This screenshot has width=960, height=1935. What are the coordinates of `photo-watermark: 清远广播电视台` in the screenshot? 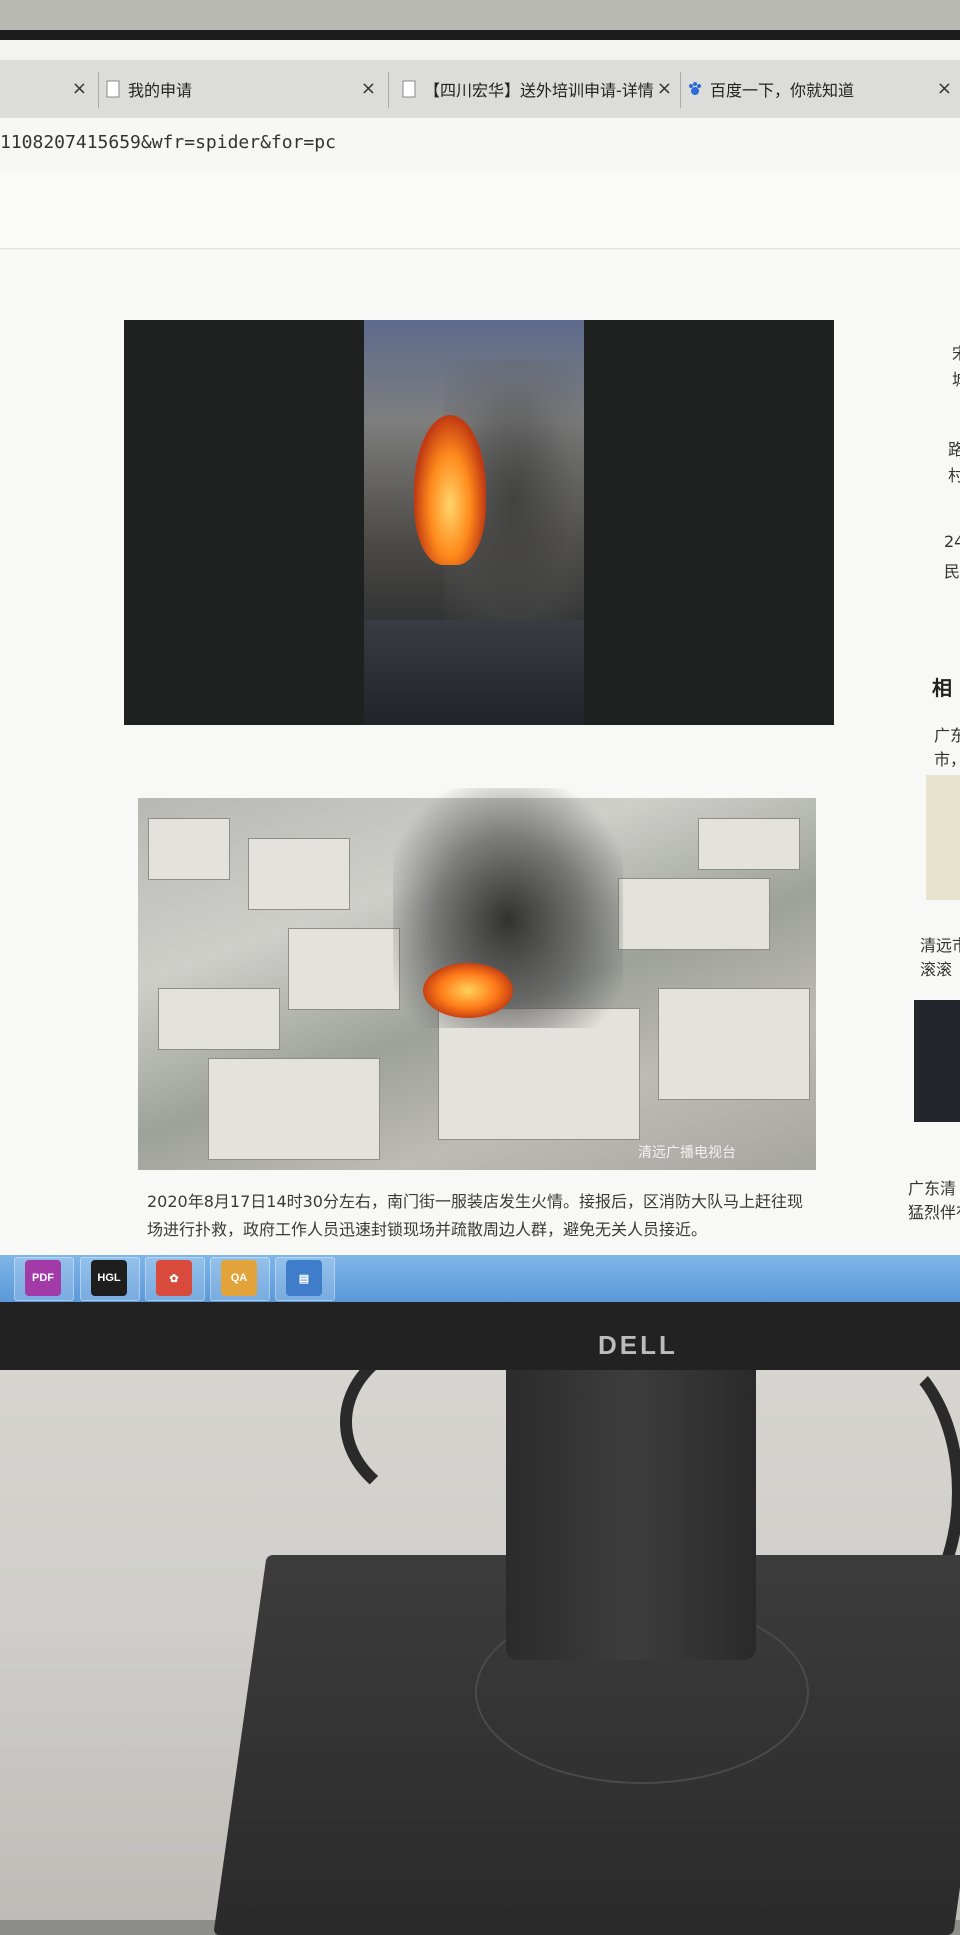 It's located at (687, 1153).